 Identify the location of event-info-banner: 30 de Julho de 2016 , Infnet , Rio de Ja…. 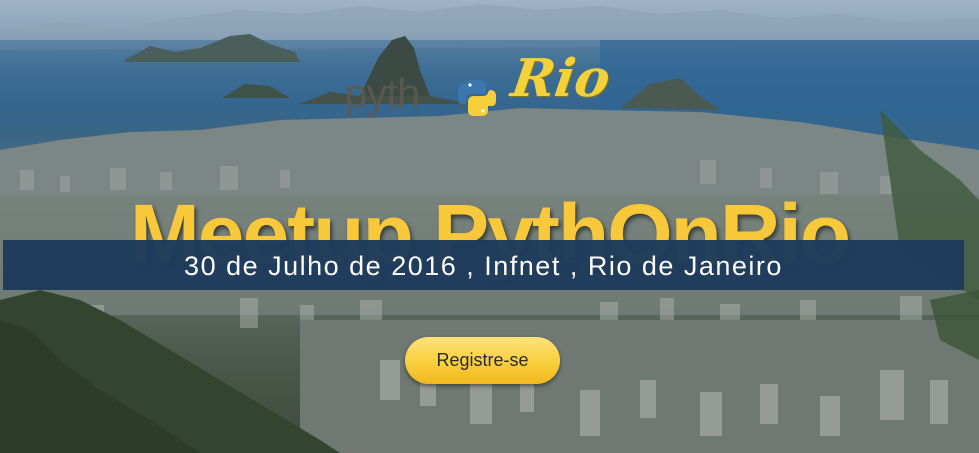
(483, 265).